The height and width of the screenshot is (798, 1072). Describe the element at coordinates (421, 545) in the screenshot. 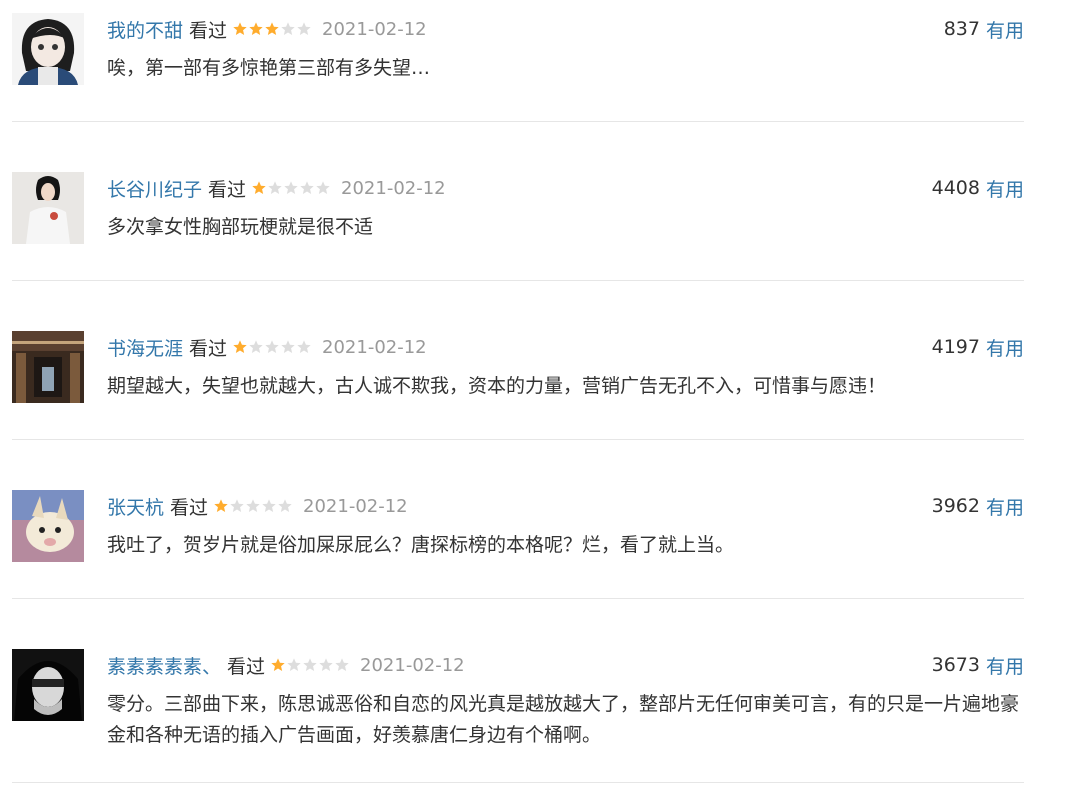

I see `comment-text: 我吐了，贺岁片就是俗加屎尿屁么？唐探标榜的本格呢？烂，看了就上当。` at that location.